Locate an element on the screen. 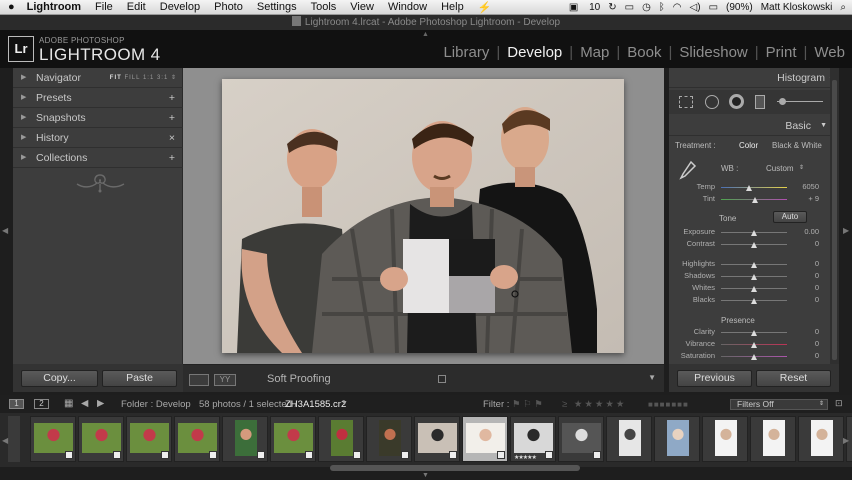  filmstrip-left-icon: ◀ is located at coordinates (5, 440).